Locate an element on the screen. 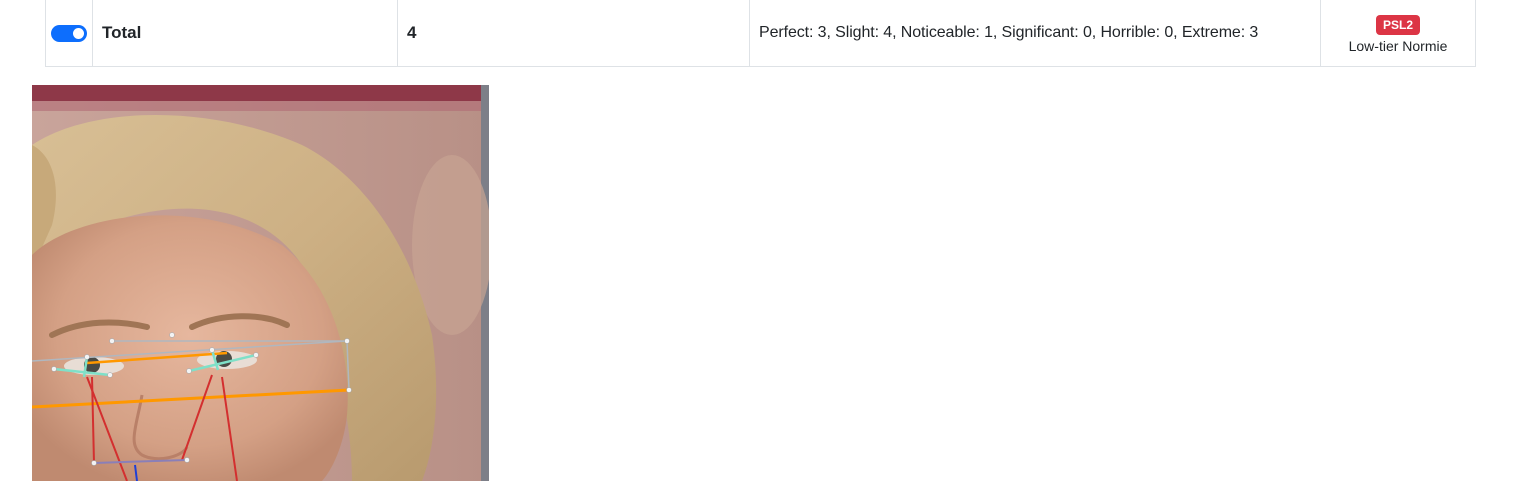 This screenshot has width=1521, height=481. psl-badge: PSL2 is located at coordinates (1397, 24).